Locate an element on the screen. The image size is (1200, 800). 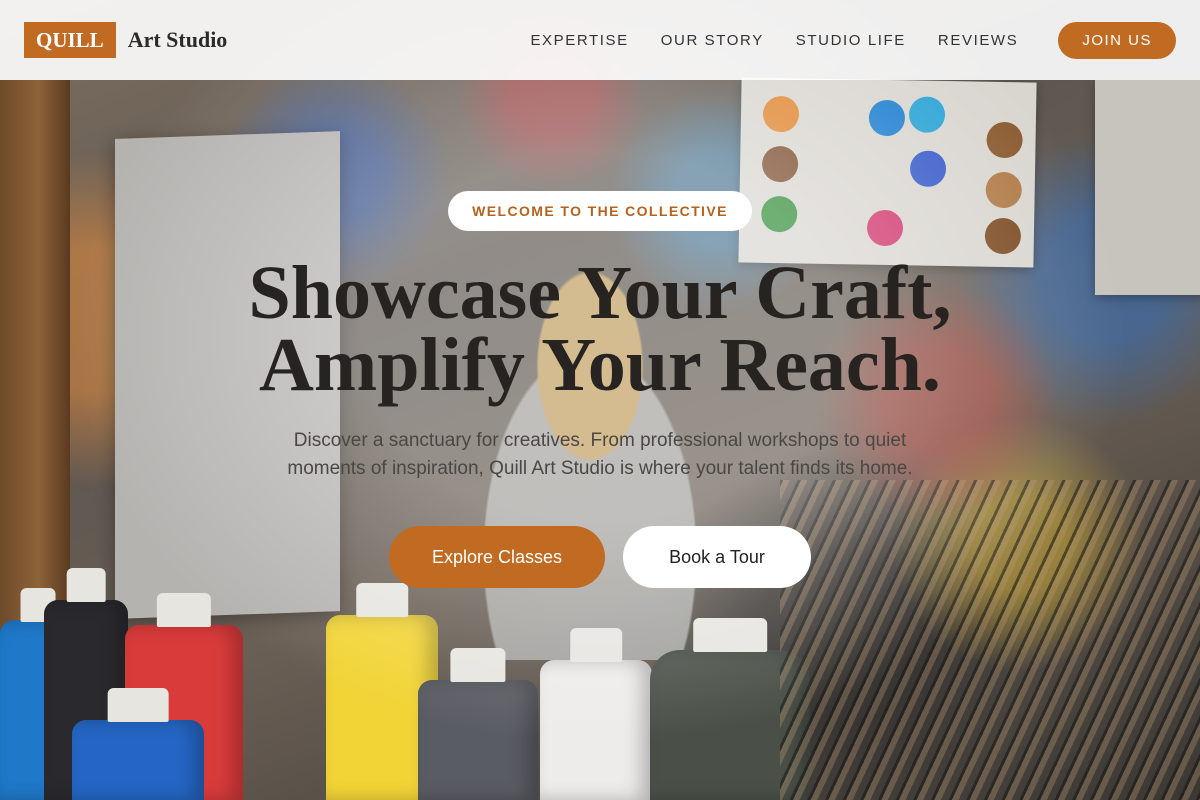
nav-link-our-story: OUR STORY is located at coordinates (712, 40).